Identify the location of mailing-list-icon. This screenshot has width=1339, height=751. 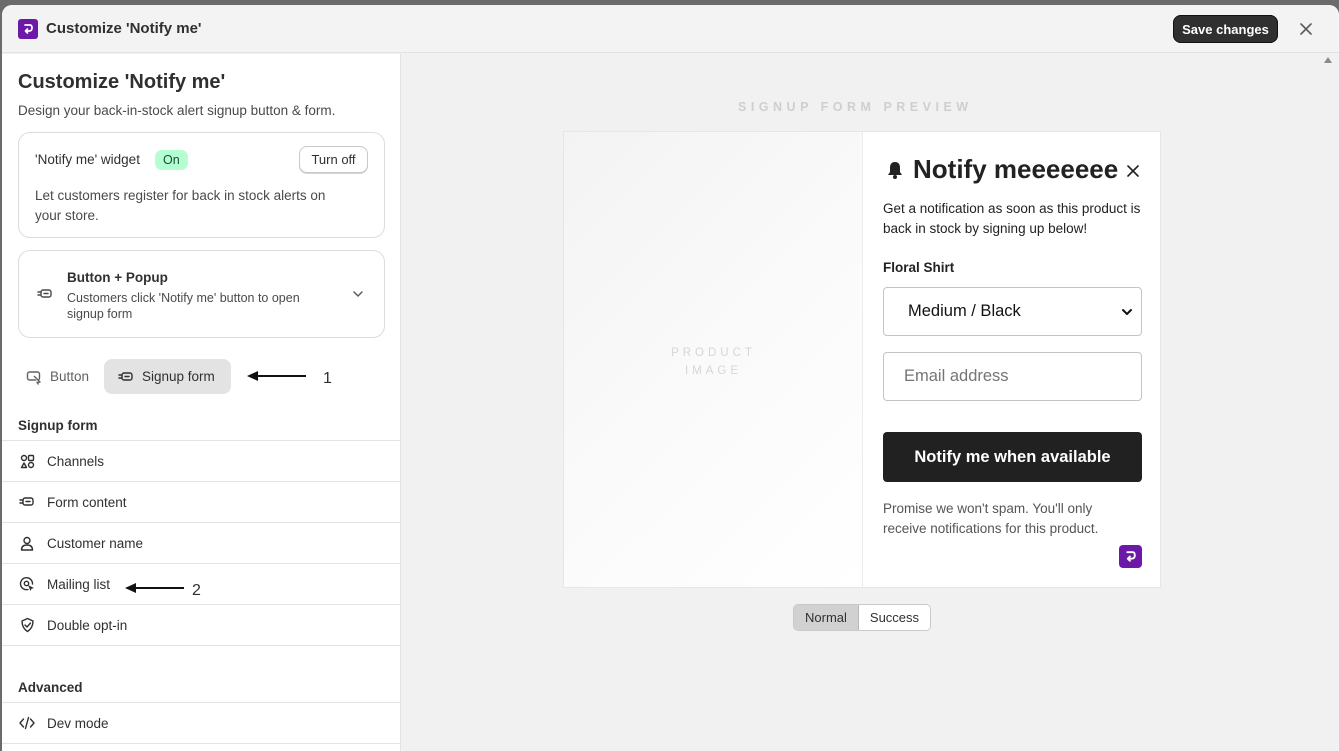
(27, 584).